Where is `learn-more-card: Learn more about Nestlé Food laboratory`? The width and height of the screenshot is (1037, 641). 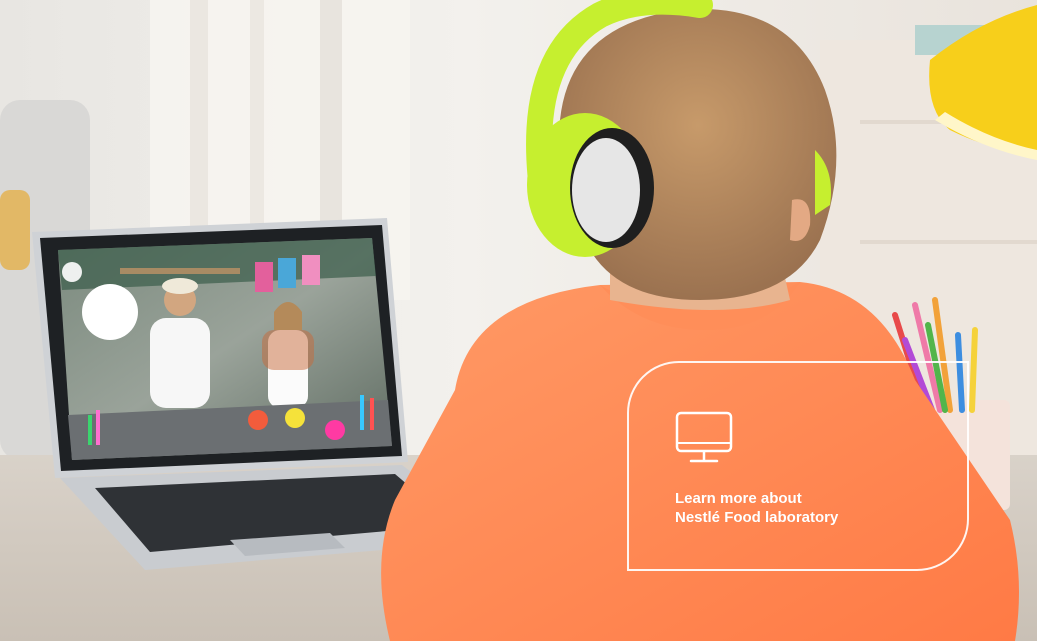 learn-more-card: Learn more about Nestlé Food laboratory is located at coordinates (798, 466).